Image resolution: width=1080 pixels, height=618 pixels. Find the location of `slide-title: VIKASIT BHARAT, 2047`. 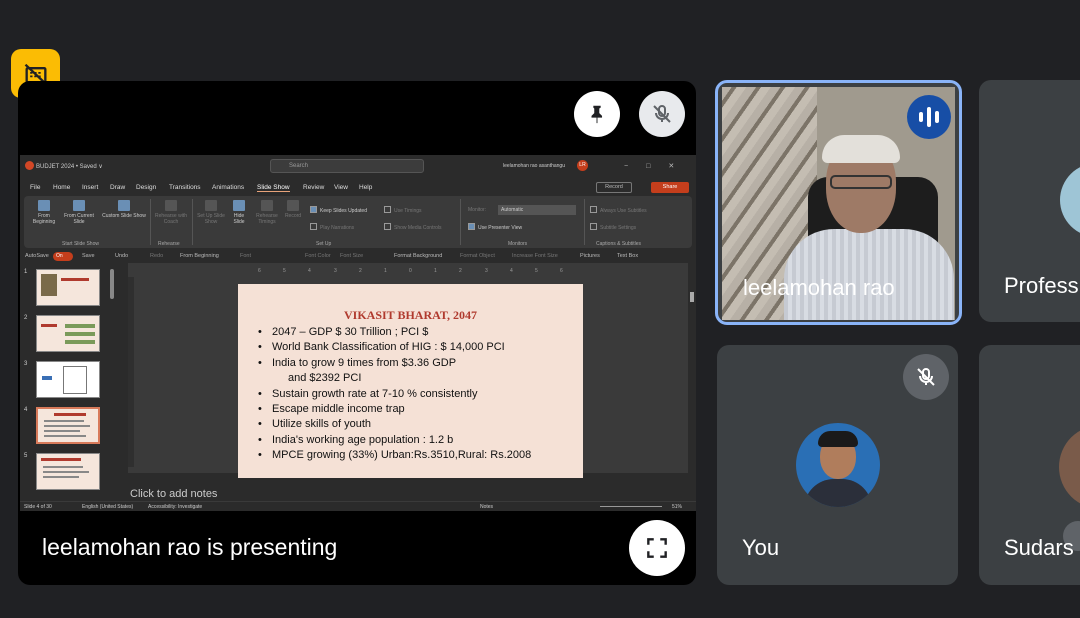

slide-title: VIKASIT BHARAT, 2047 is located at coordinates (410, 315).